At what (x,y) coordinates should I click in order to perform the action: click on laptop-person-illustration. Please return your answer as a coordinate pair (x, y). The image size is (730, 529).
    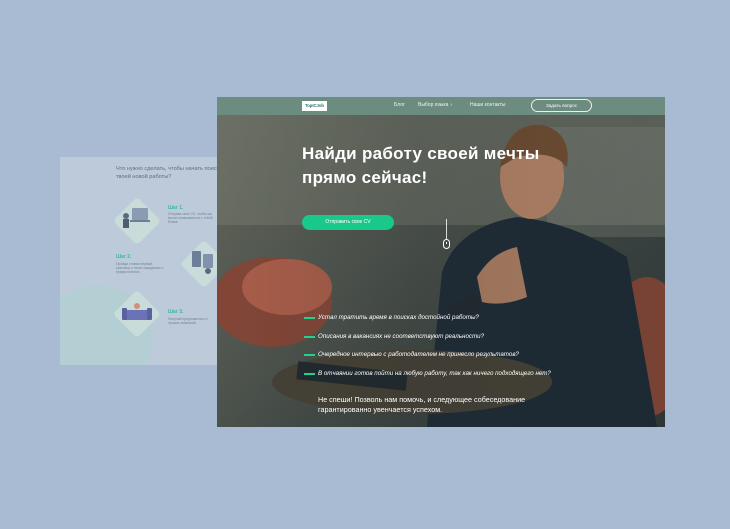
    Looking at the image, I should click on (136, 218).